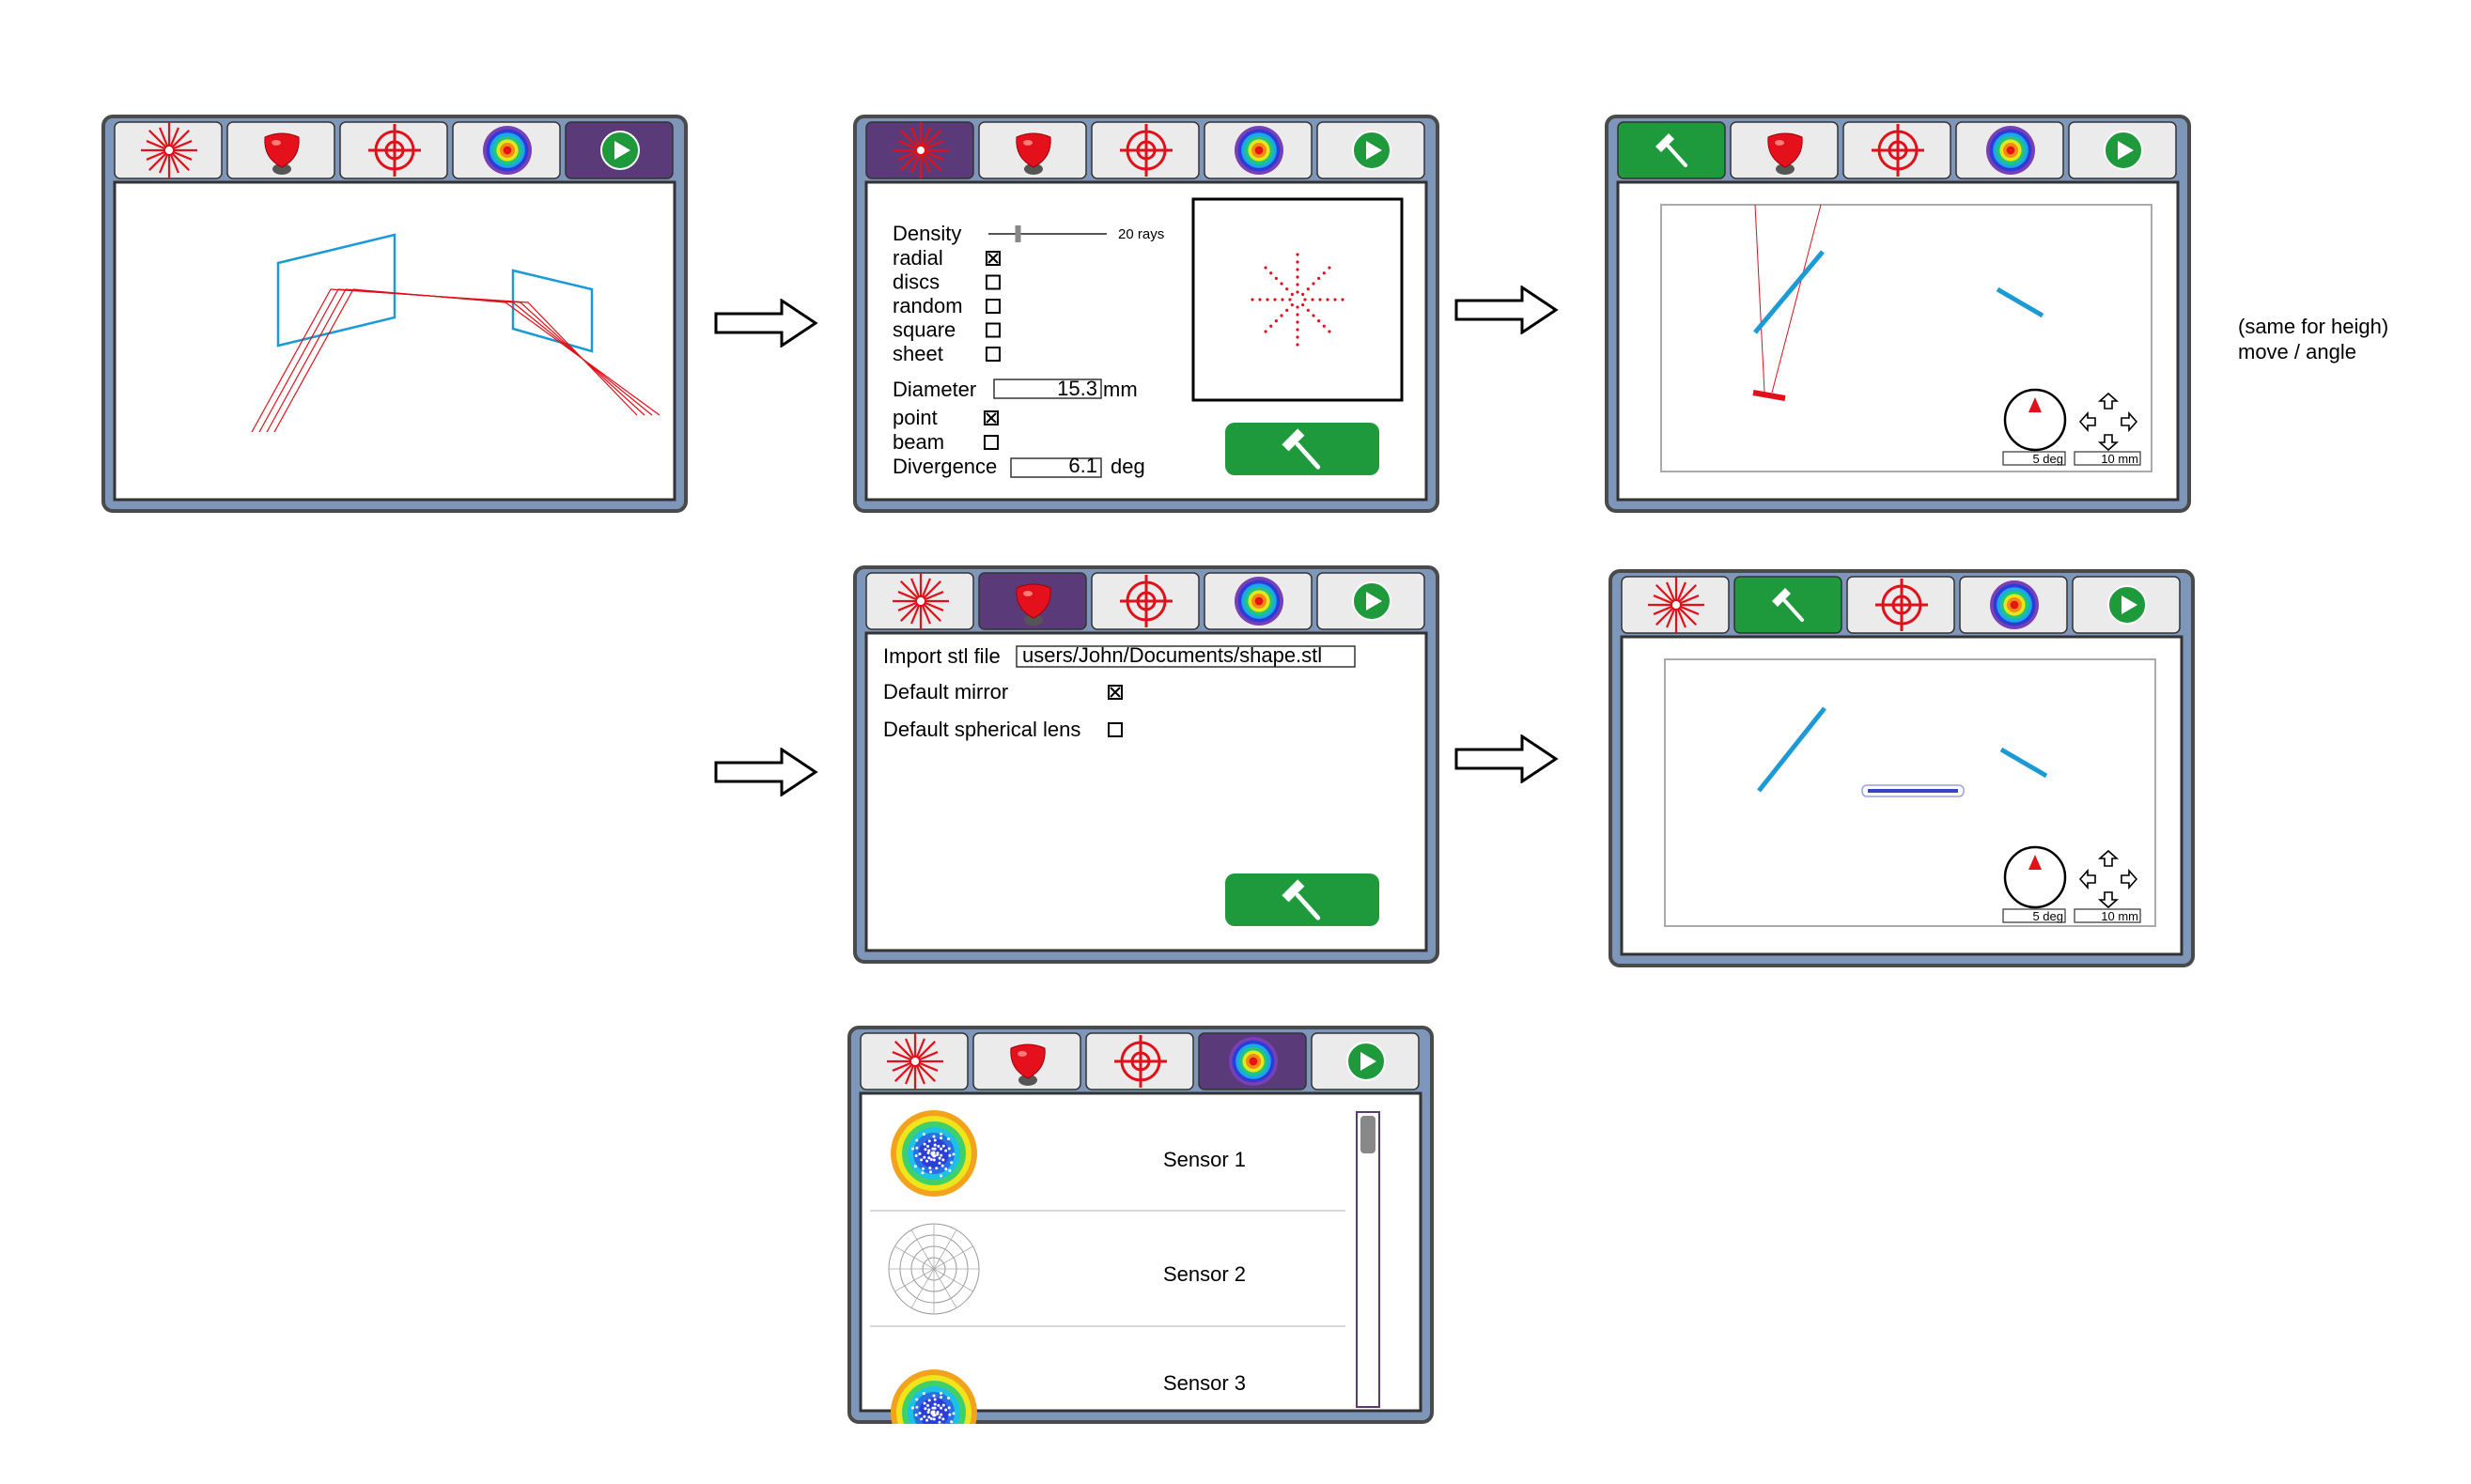  Describe the element at coordinates (1128, 467) in the screenshot. I see `divergence-unit: deg` at that location.